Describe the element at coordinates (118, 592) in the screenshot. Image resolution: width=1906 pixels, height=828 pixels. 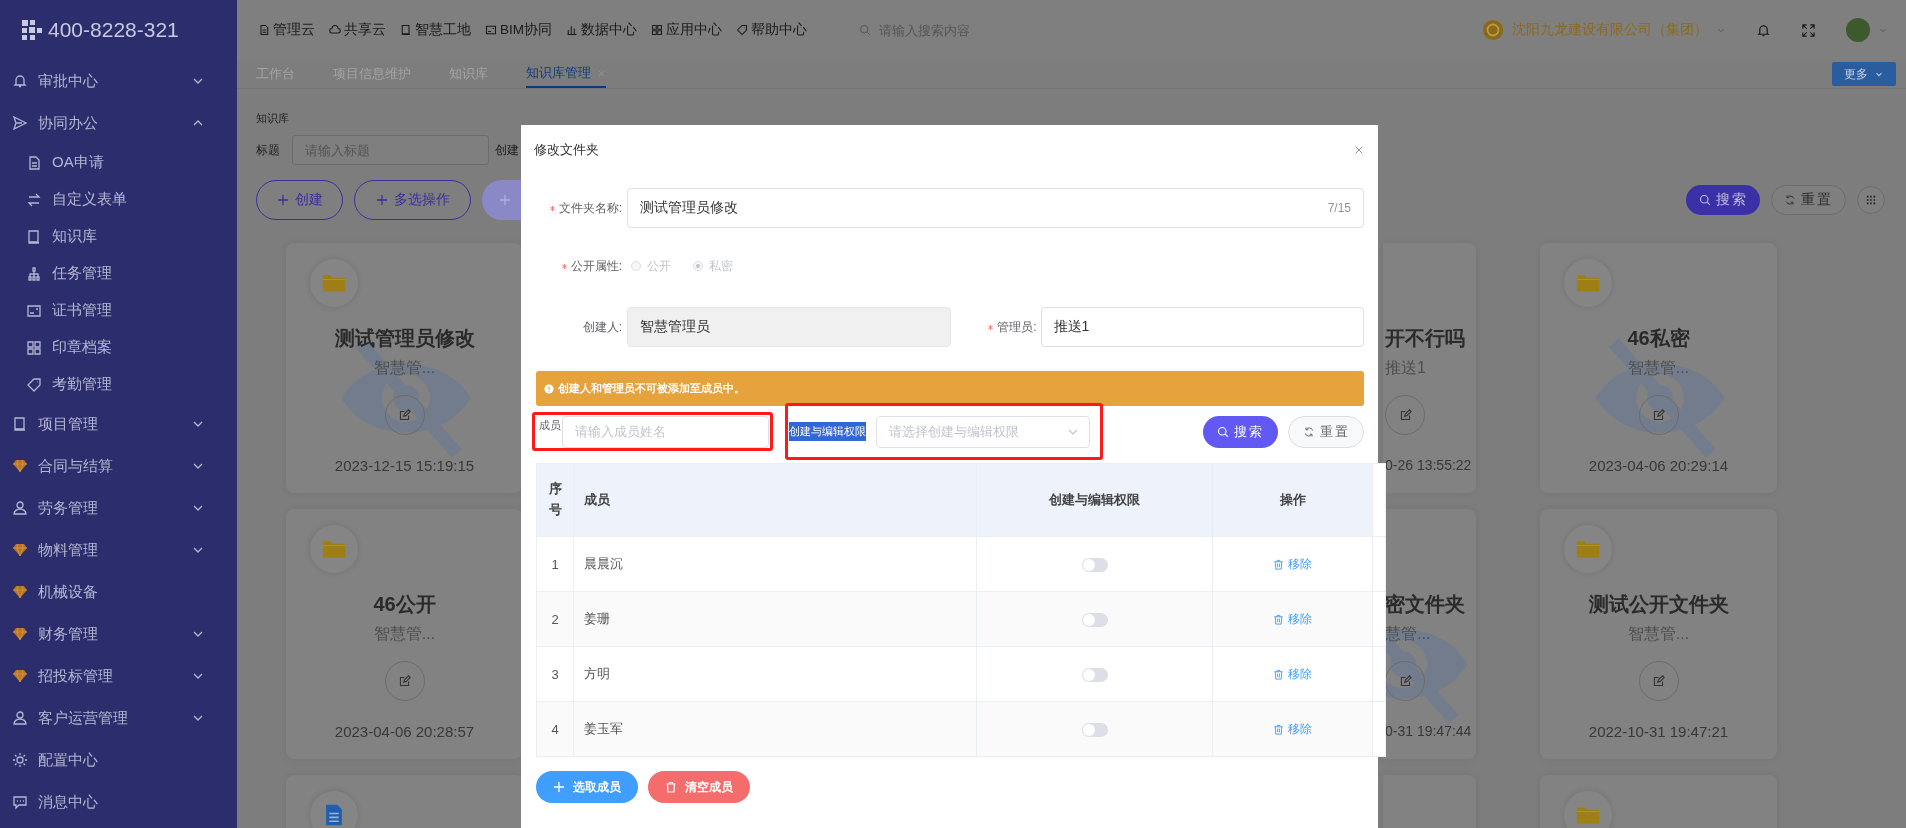
I see `sidebar-item: 机械设备` at that location.